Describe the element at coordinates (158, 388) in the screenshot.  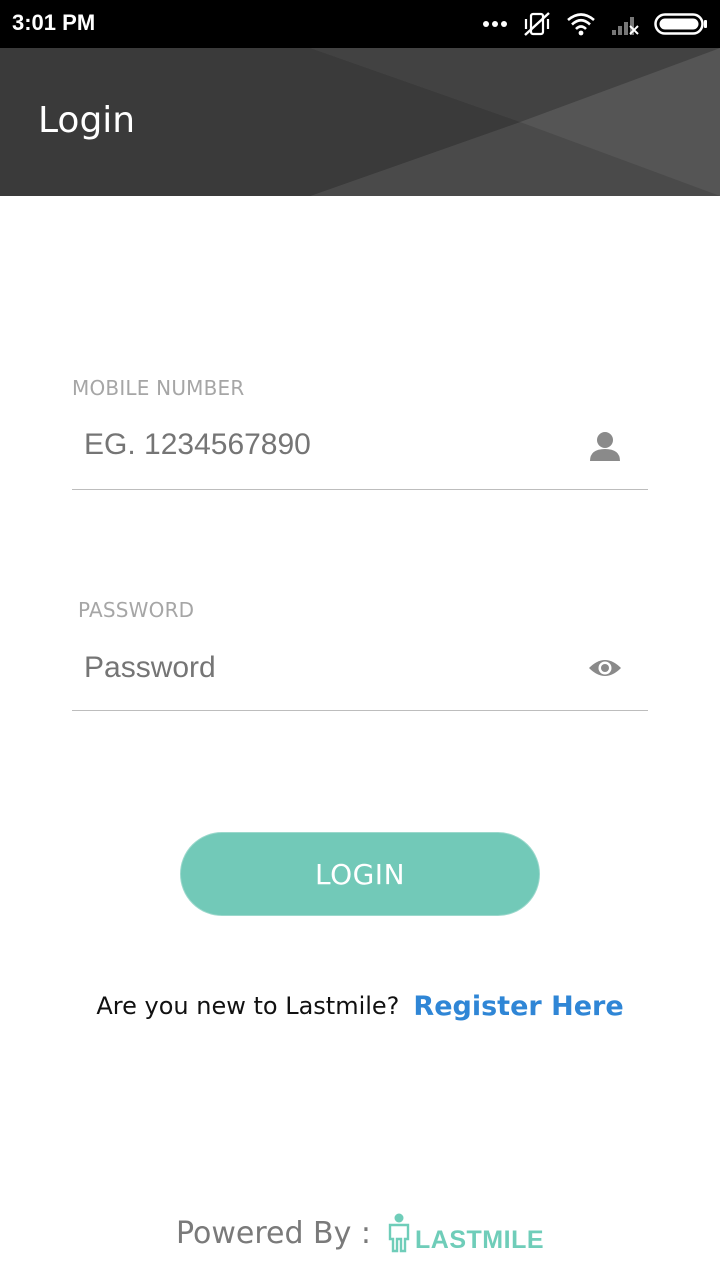
I see `mobile-number-label: MOBILE NUMBER` at that location.